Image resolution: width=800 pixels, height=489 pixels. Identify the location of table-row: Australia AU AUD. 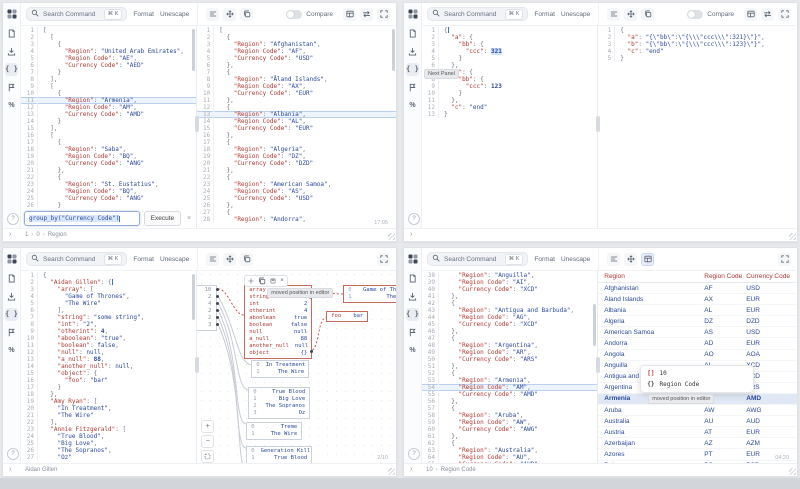
(697, 422).